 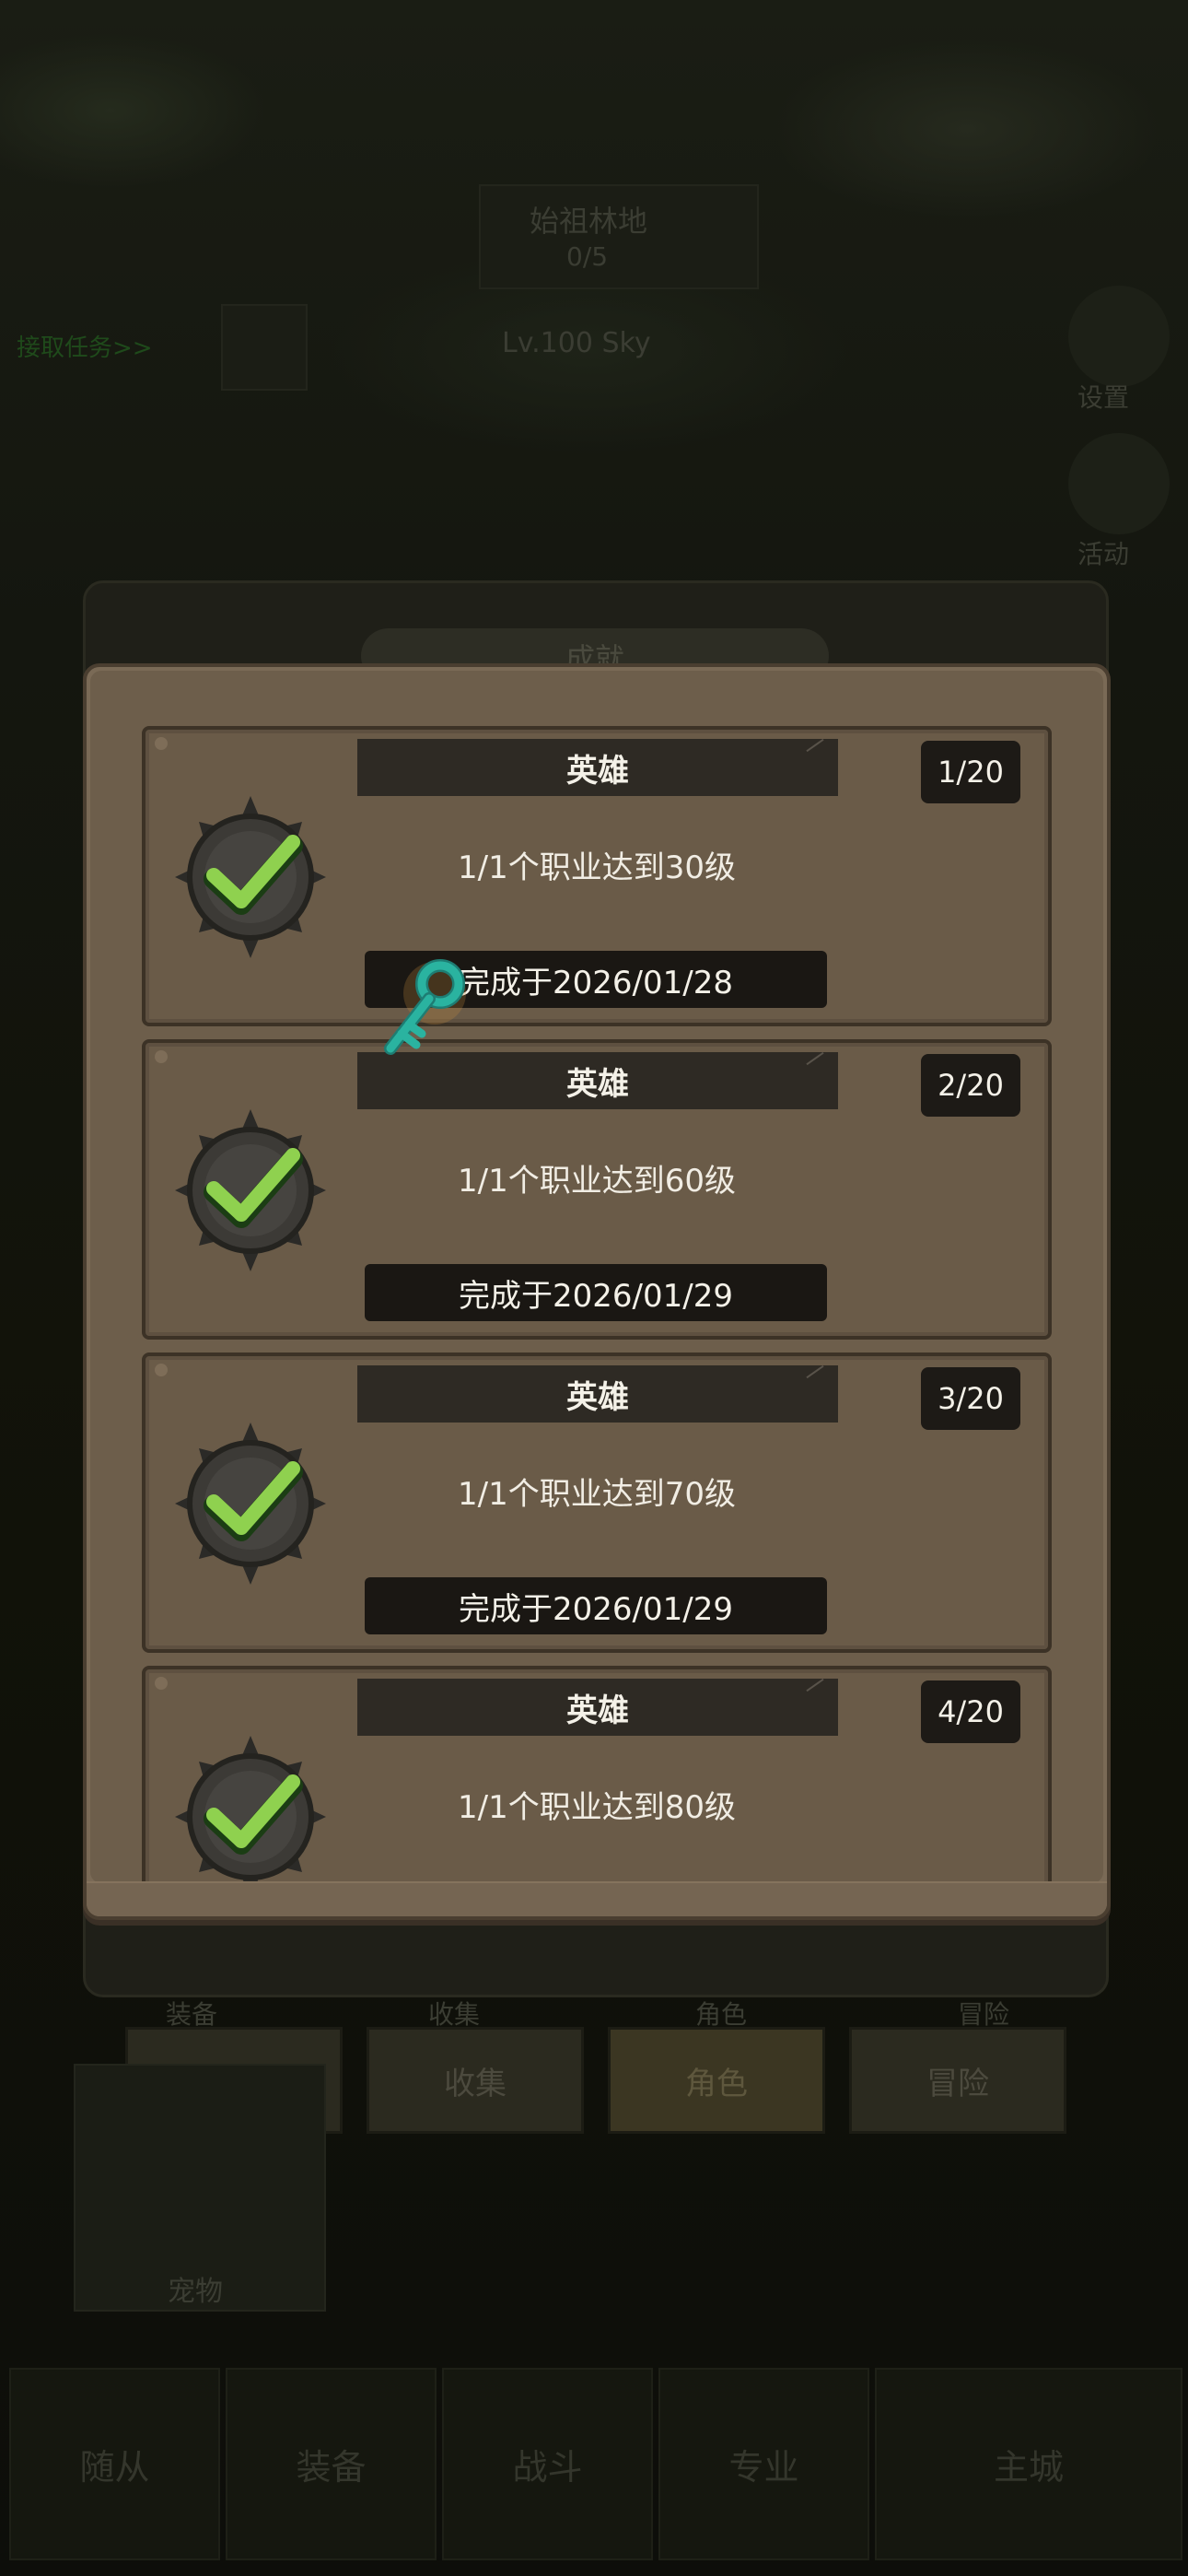 I want to click on settings-label: 设置, so click(x=1103, y=397).